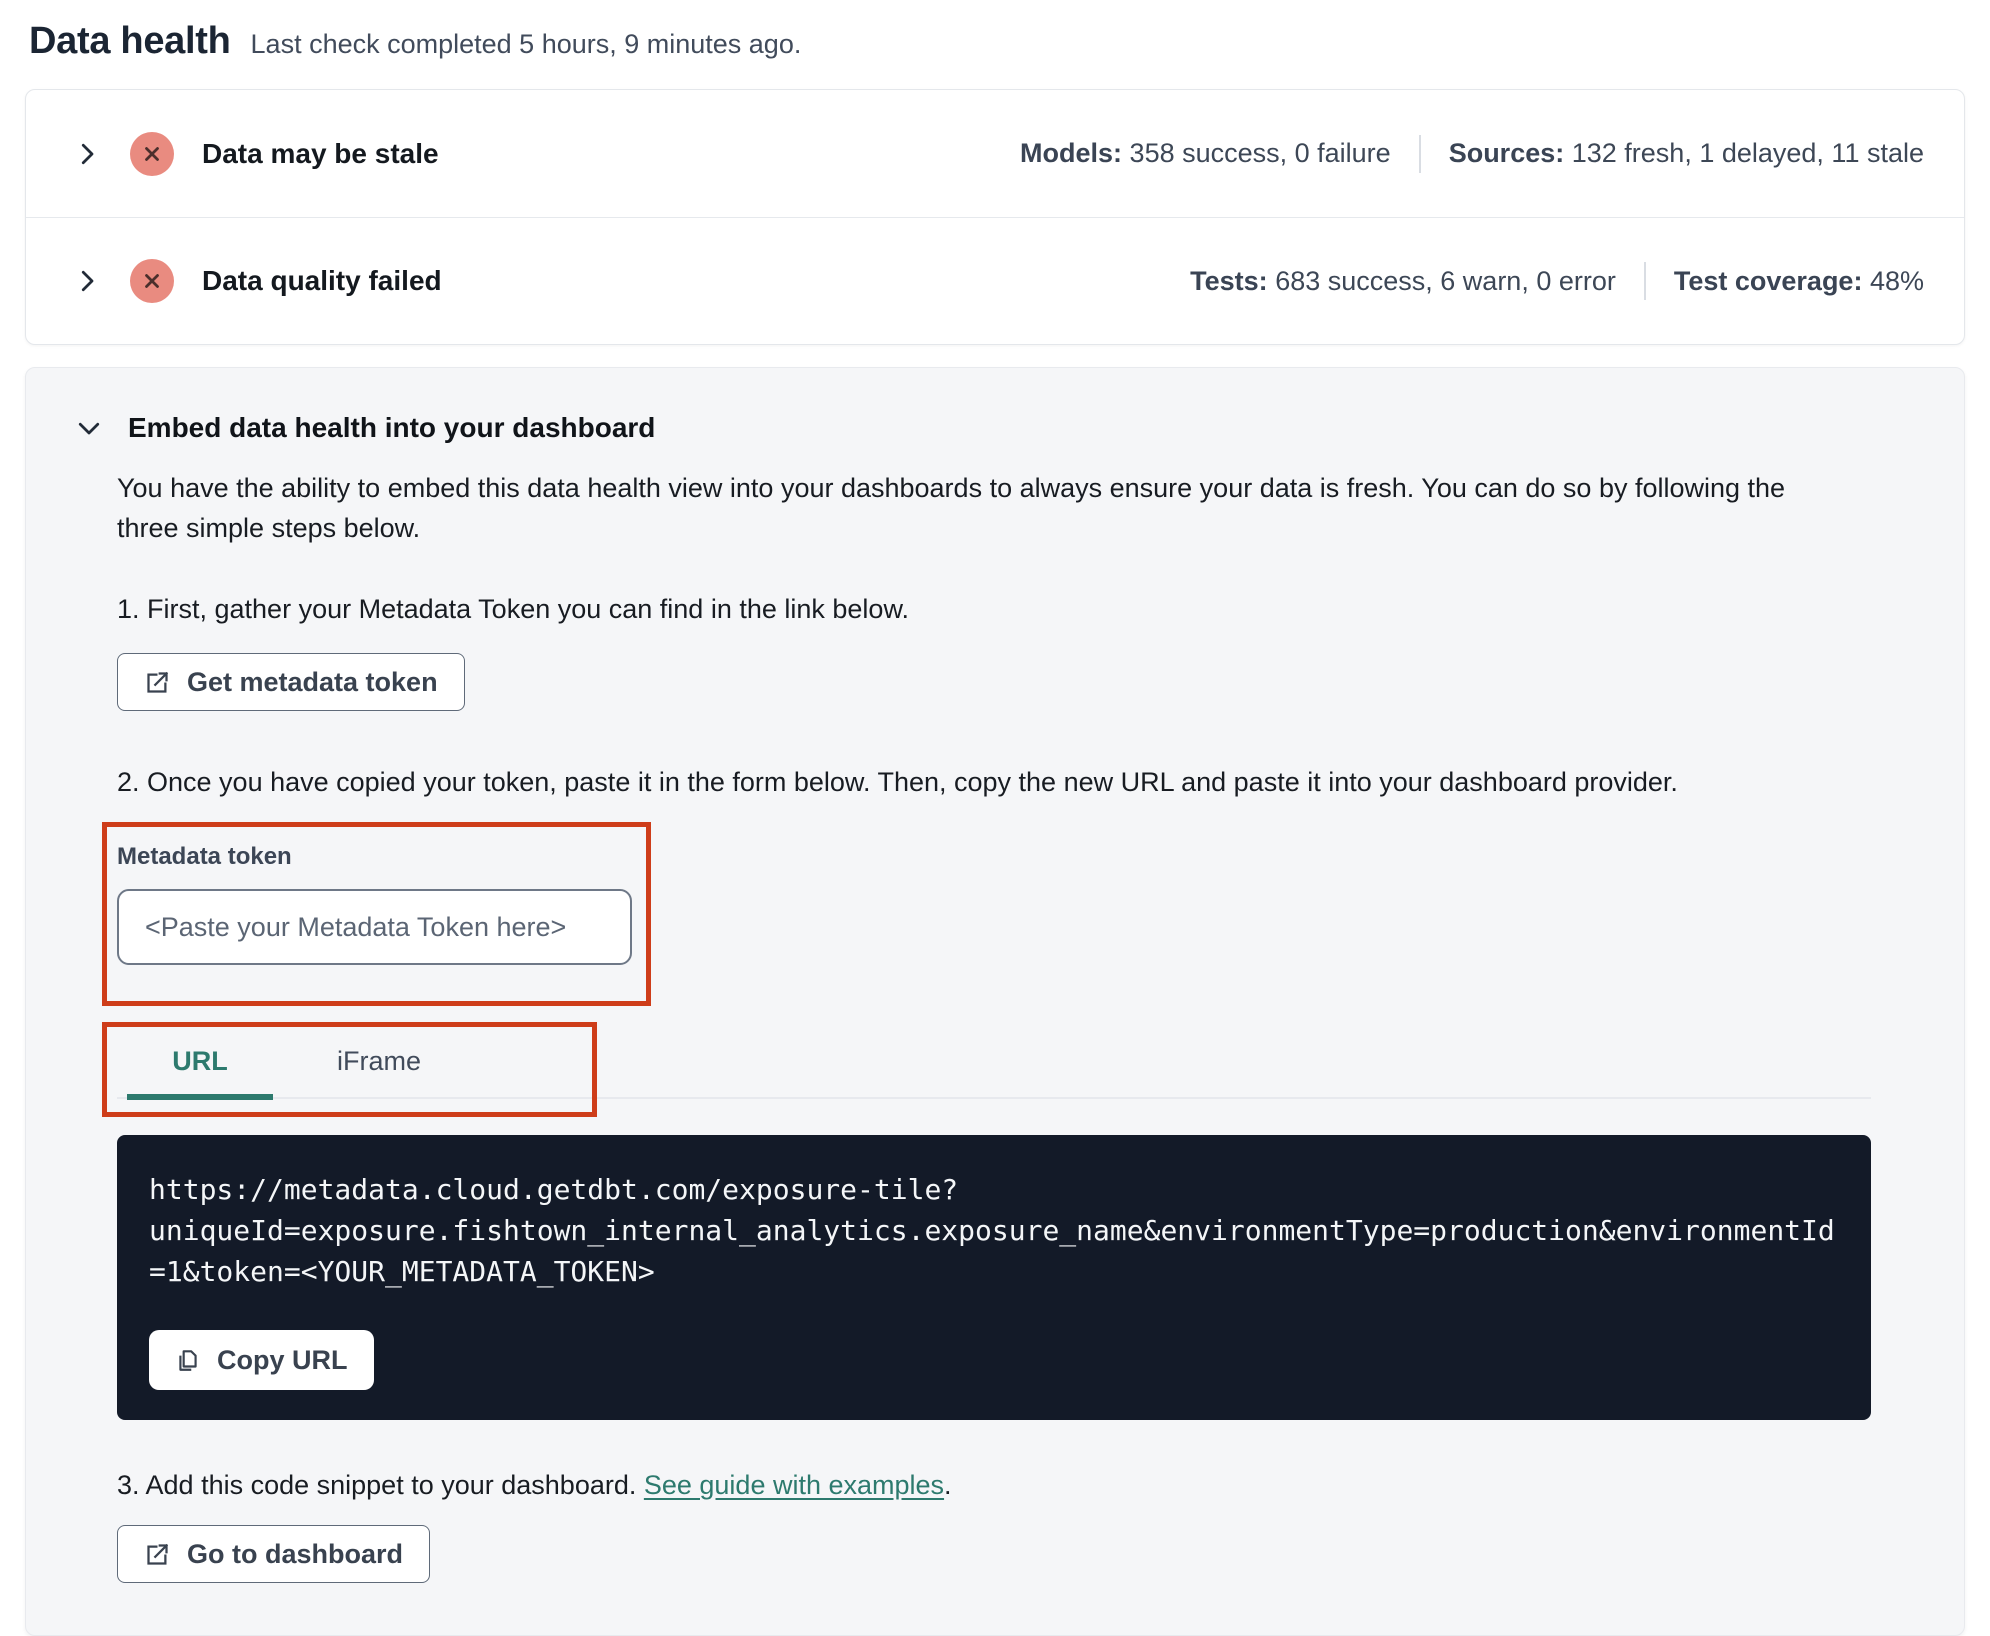  What do you see at coordinates (130, 41) in the screenshot?
I see `page-title: Data health` at bounding box center [130, 41].